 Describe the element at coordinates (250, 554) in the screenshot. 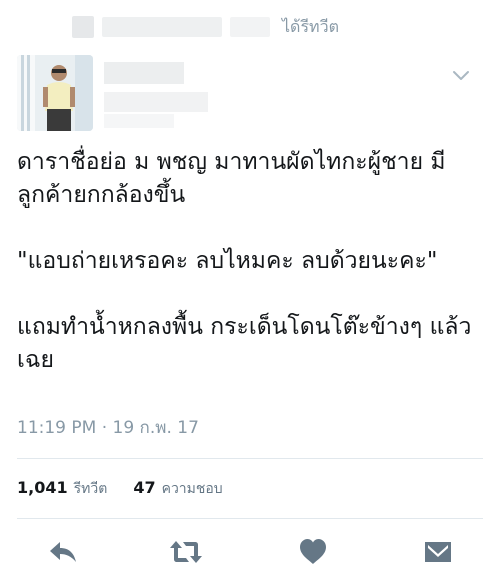

I see `tweet-actions` at that location.